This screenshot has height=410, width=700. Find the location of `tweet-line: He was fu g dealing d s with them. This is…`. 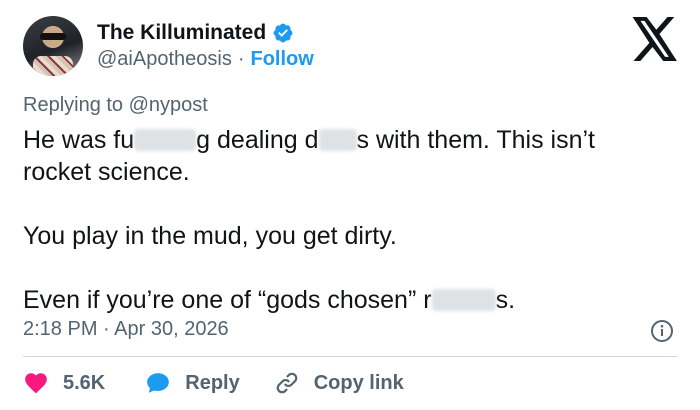

tweet-line: He was fu g dealing d s with them. This is… is located at coordinates (353, 140).